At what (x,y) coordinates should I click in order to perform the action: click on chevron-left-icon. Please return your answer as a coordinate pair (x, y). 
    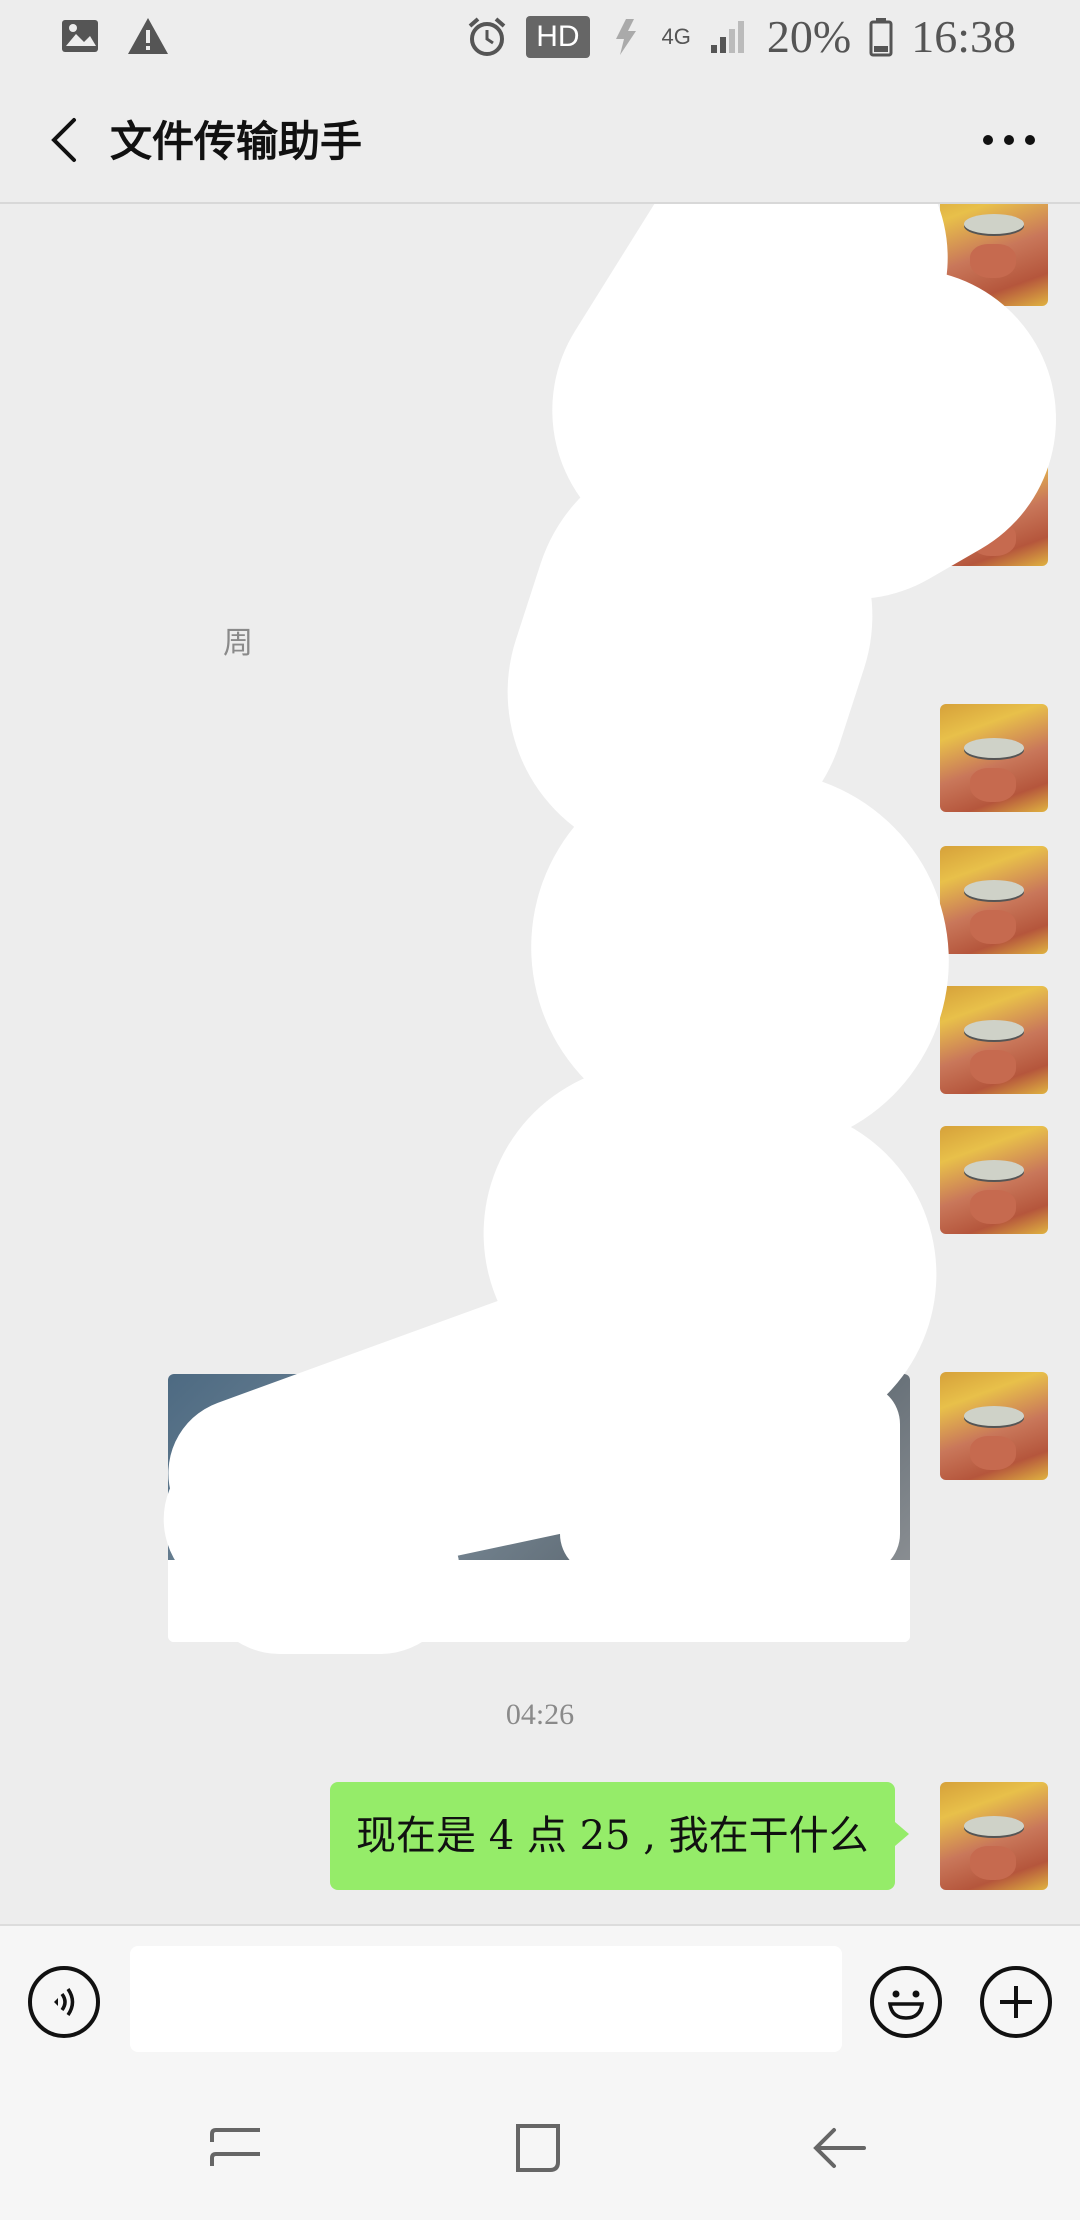
    Looking at the image, I should click on (66, 140).